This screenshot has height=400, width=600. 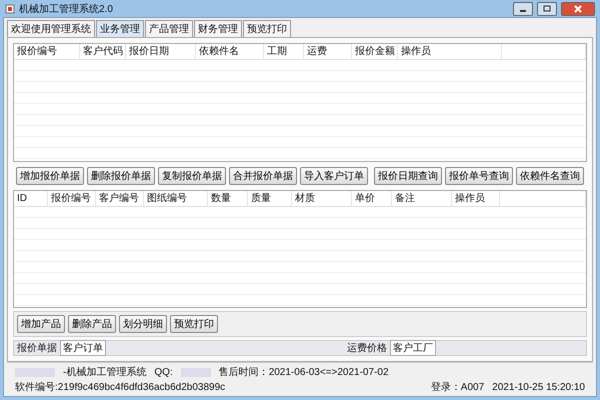 What do you see at coordinates (263, 175) in the screenshot?
I see `toolbar-button: 合并报价单据` at bounding box center [263, 175].